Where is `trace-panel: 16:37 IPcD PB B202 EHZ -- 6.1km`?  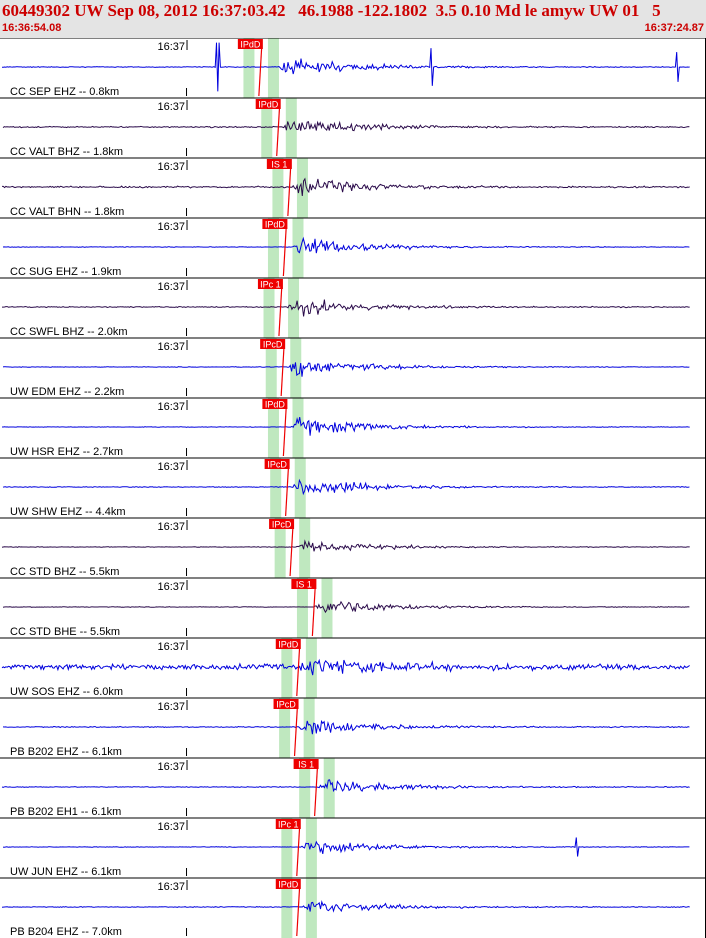 trace-panel: 16:37 IPcD PB B202 EHZ -- 6.1km is located at coordinates (353, 727).